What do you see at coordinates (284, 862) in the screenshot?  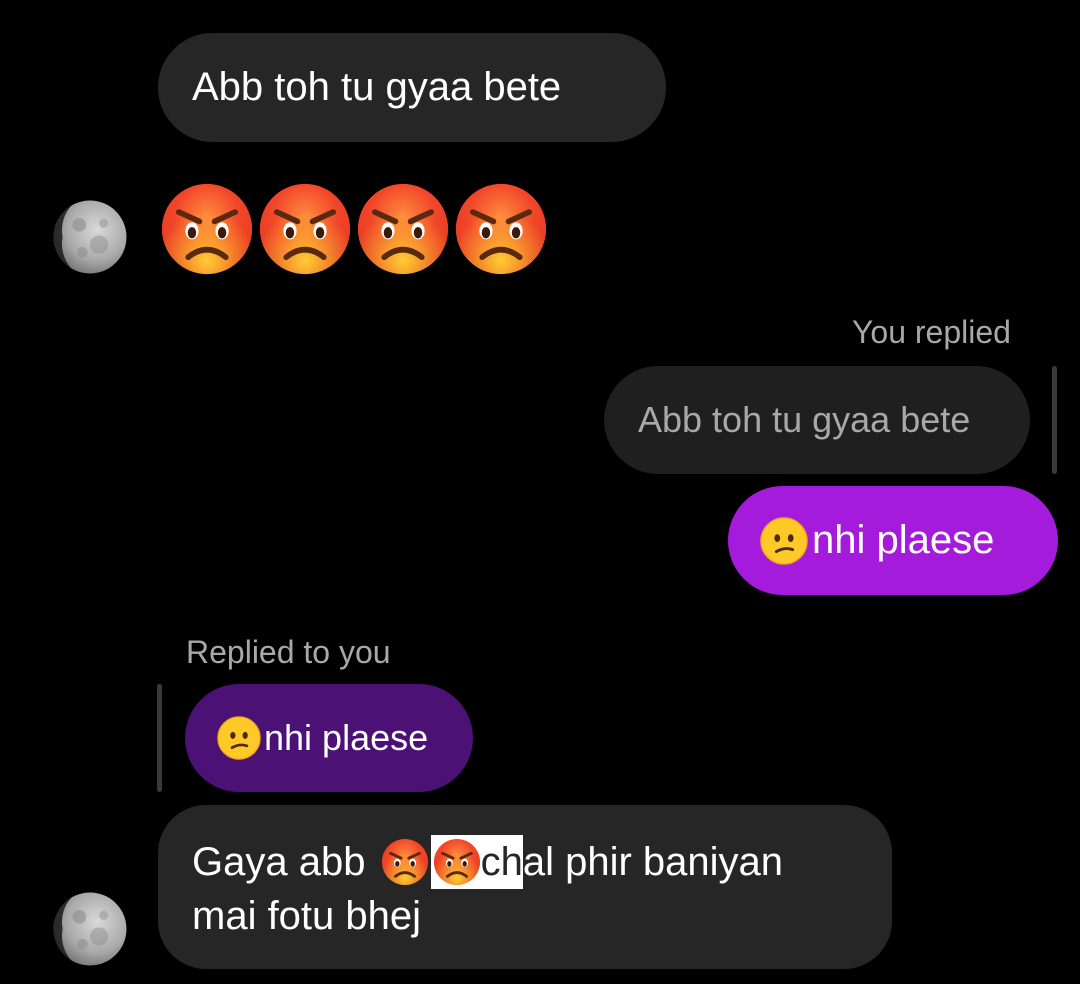 I see `message-text: Gaya abb` at bounding box center [284, 862].